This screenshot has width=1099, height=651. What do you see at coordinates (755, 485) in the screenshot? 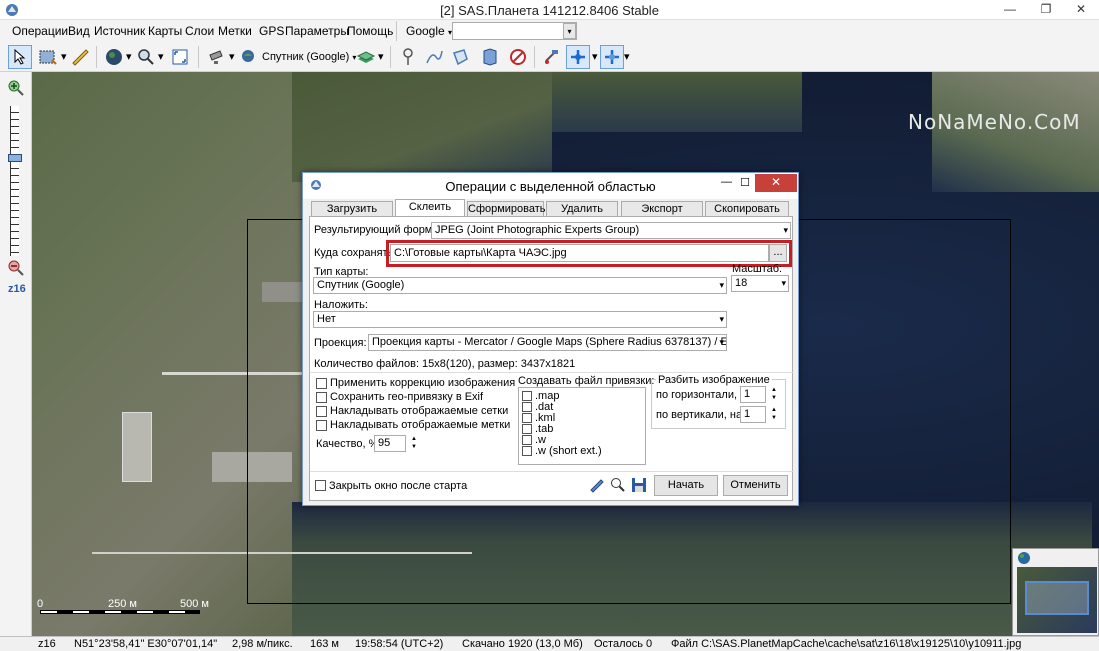
I see `cancel-button: Отменить` at bounding box center [755, 485].